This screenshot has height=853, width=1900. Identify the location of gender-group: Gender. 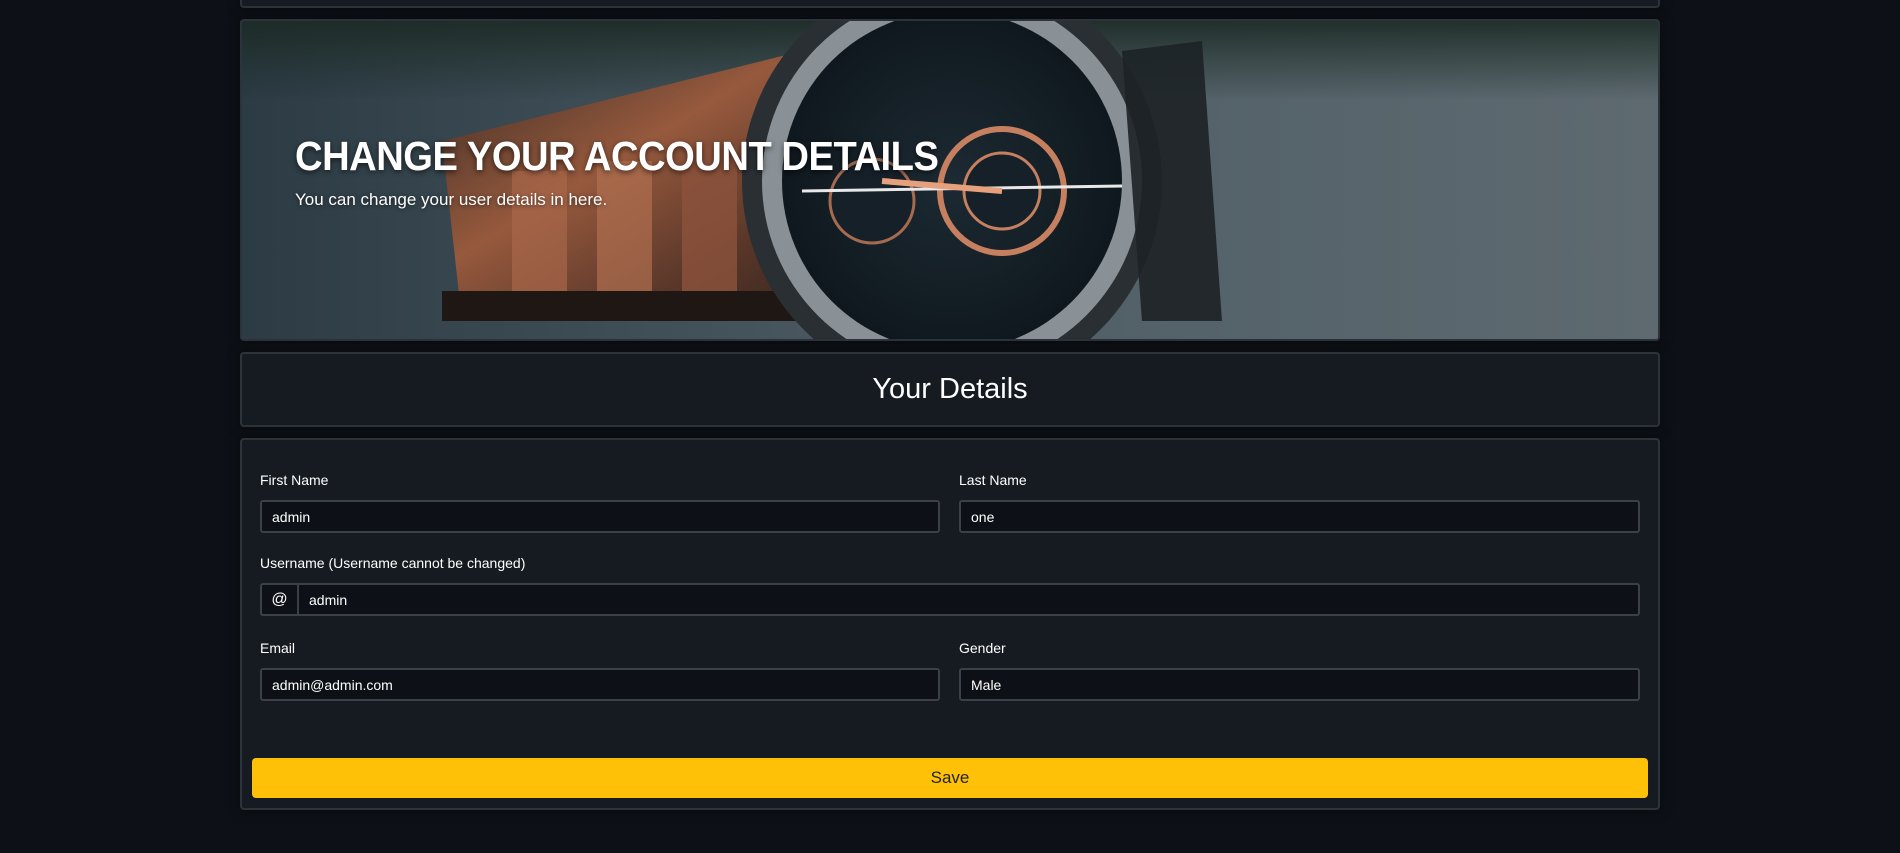
(1299, 670).